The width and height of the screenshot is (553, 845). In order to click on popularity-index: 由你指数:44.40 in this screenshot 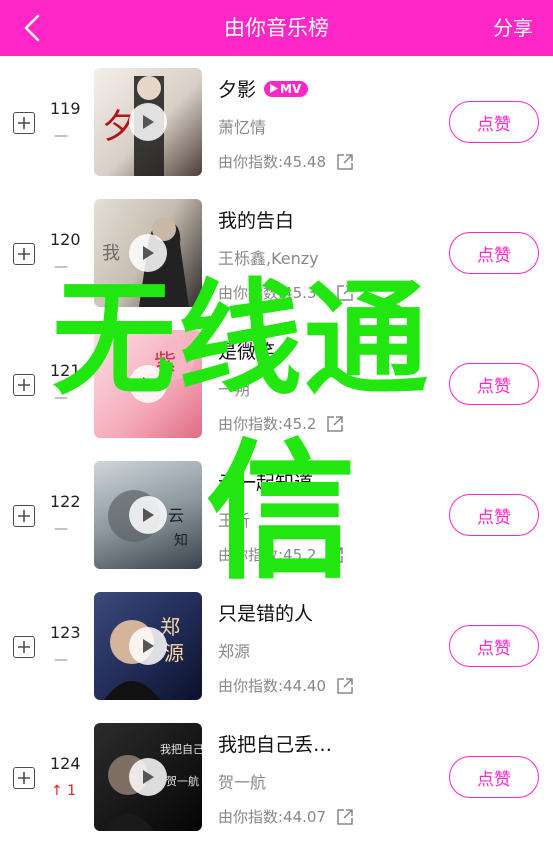, I will do `click(286, 685)`.